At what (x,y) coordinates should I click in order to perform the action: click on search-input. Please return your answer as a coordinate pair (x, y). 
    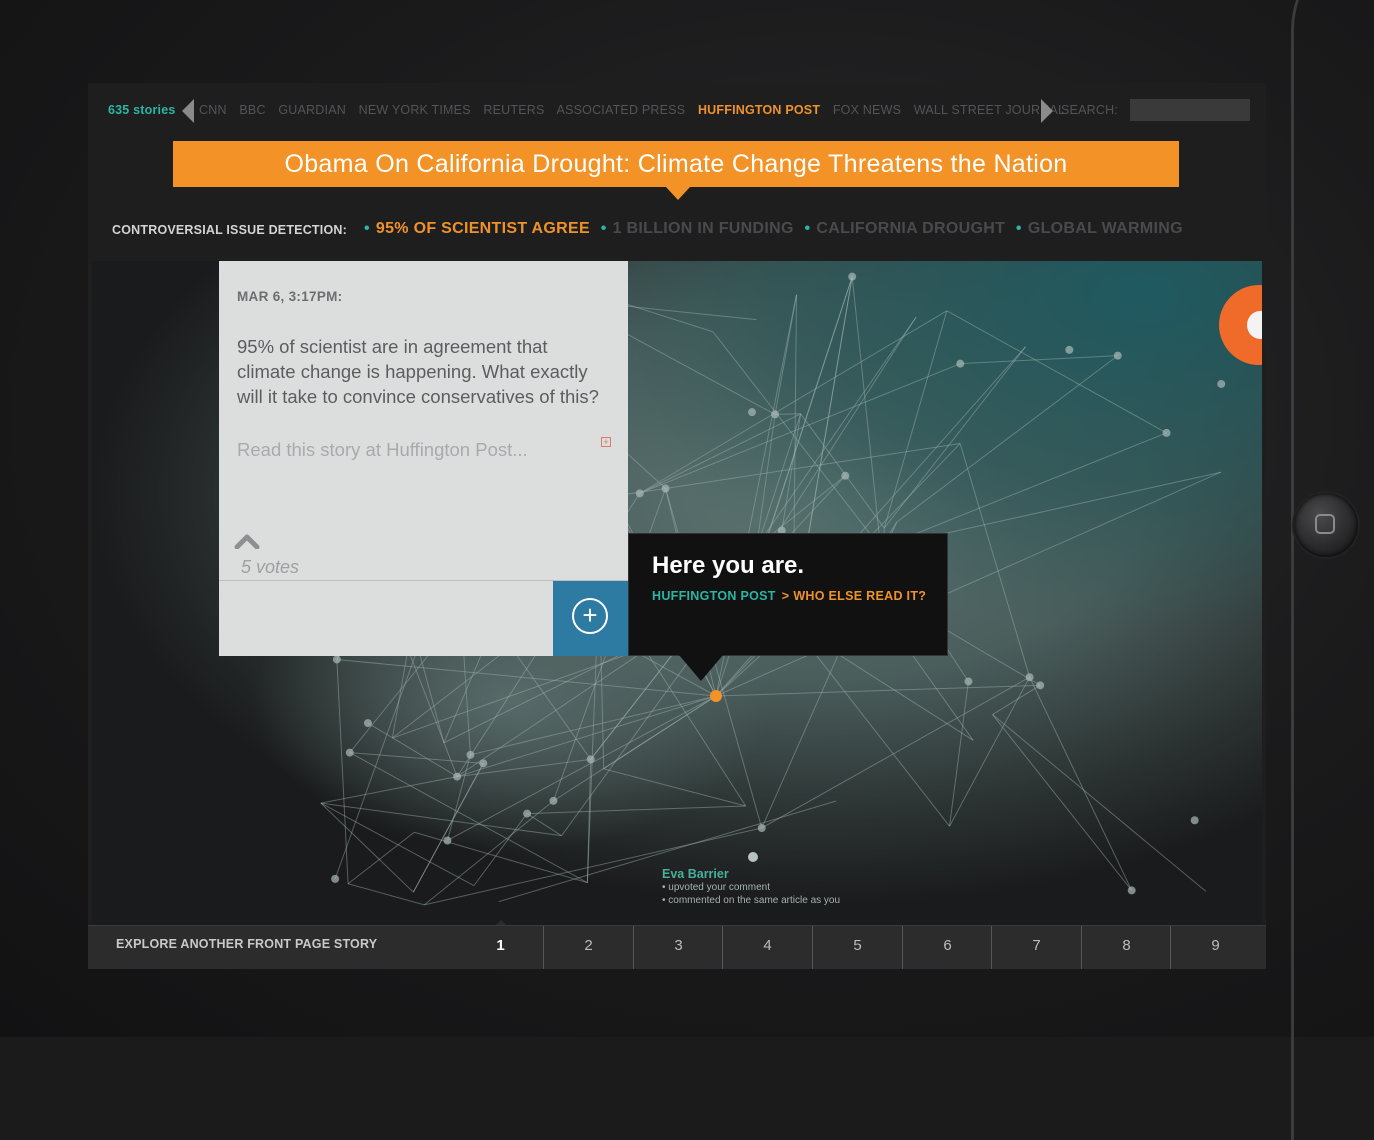
    Looking at the image, I should click on (1190, 110).